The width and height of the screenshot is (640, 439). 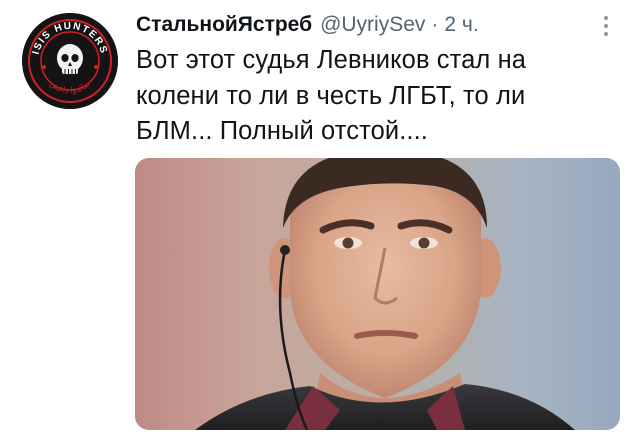 I want to click on tweet-timestamp: 2 ч., so click(x=461, y=25).